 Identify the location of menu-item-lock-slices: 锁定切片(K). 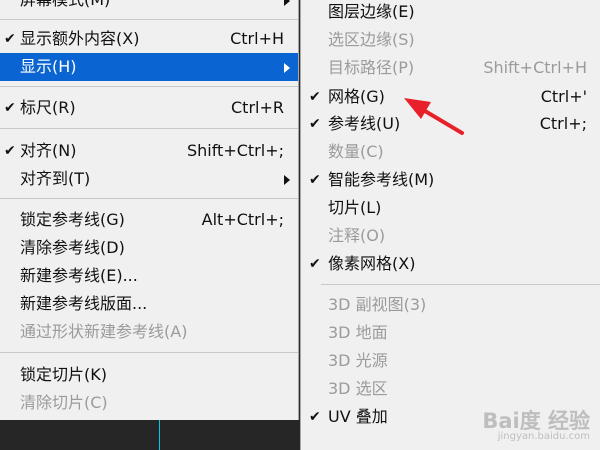
(149, 375).